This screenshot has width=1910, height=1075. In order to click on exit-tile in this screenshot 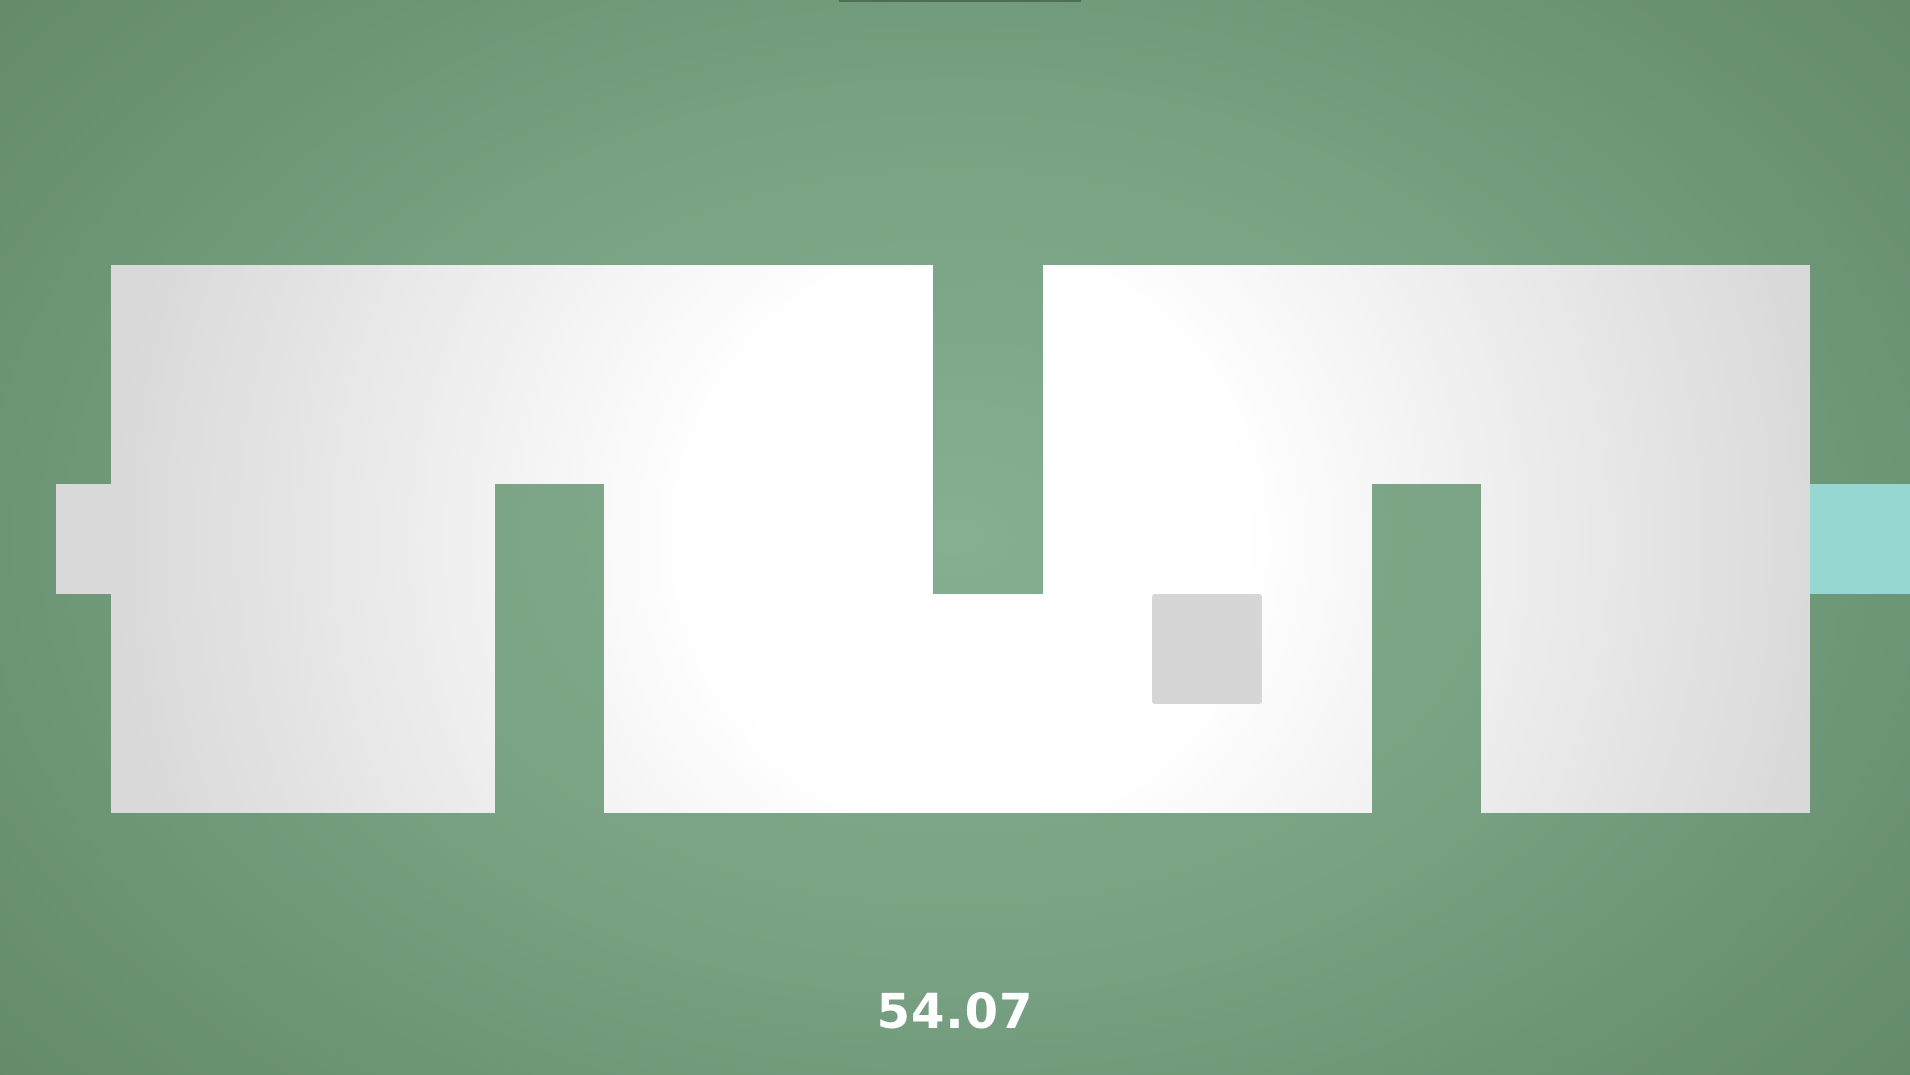, I will do `click(1860, 539)`.